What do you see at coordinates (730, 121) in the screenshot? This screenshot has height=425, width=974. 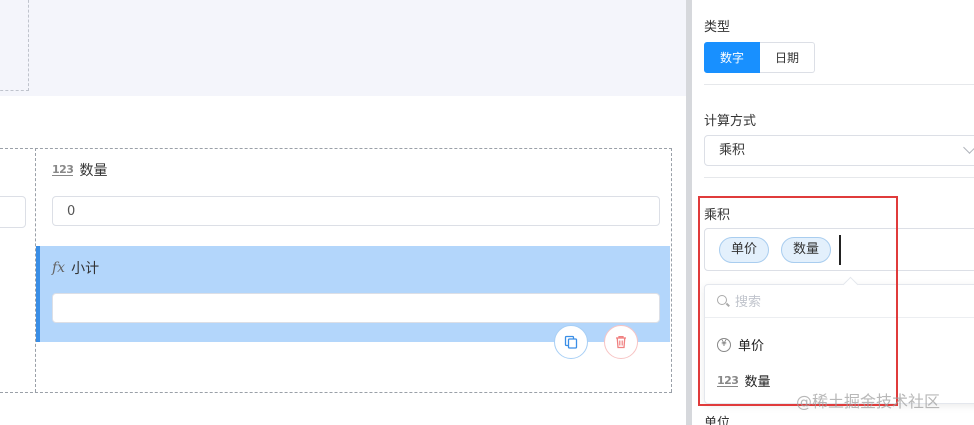 I see `calc-method-label: 计算方式` at bounding box center [730, 121].